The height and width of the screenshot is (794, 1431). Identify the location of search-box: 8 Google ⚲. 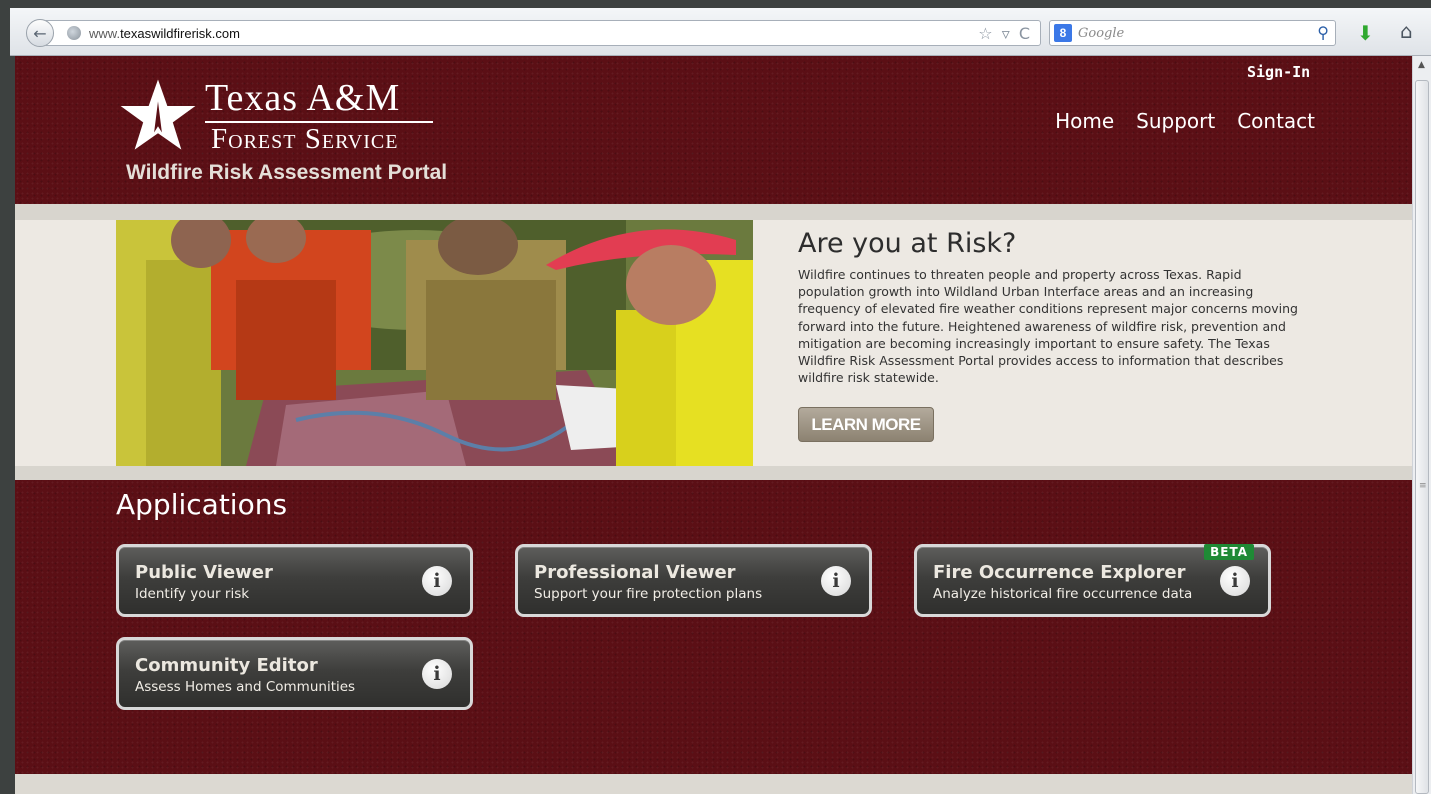
(1192, 33).